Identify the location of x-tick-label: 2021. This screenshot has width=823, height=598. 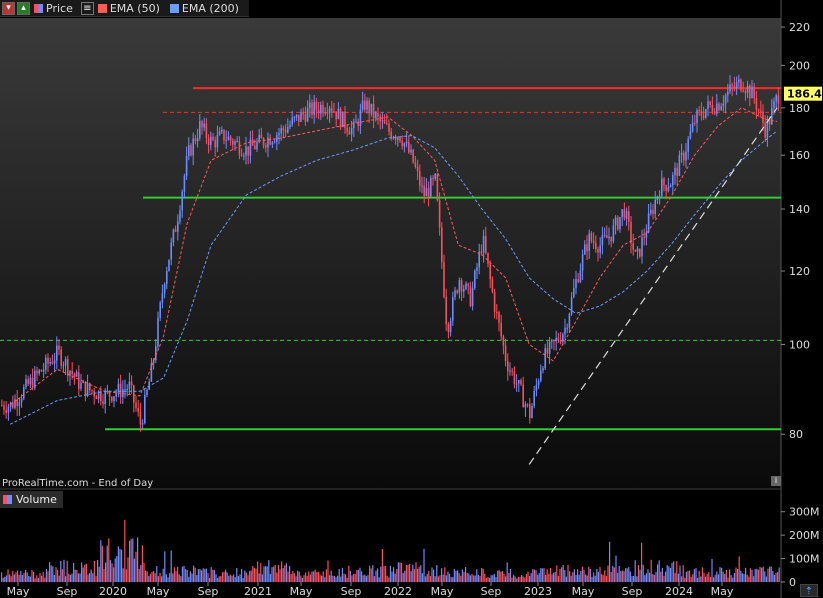
(258, 591).